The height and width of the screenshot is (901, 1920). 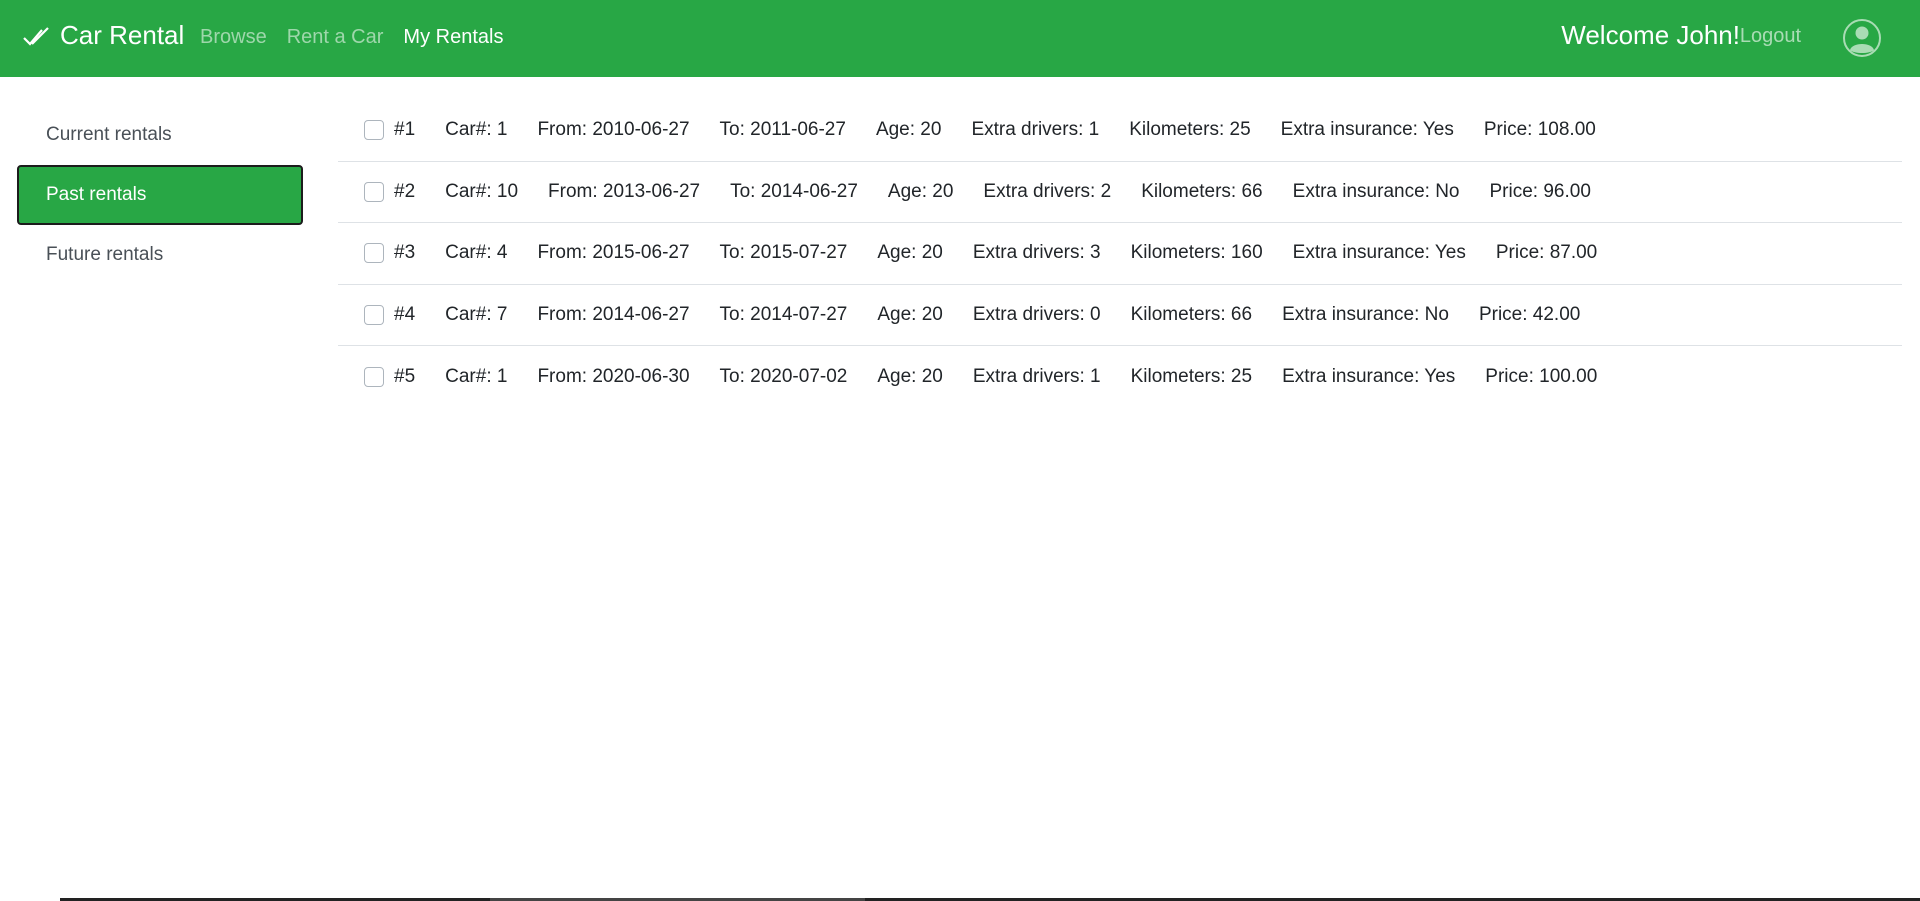 I want to click on sidebar-item-label: Current rentals, so click(x=109, y=134).